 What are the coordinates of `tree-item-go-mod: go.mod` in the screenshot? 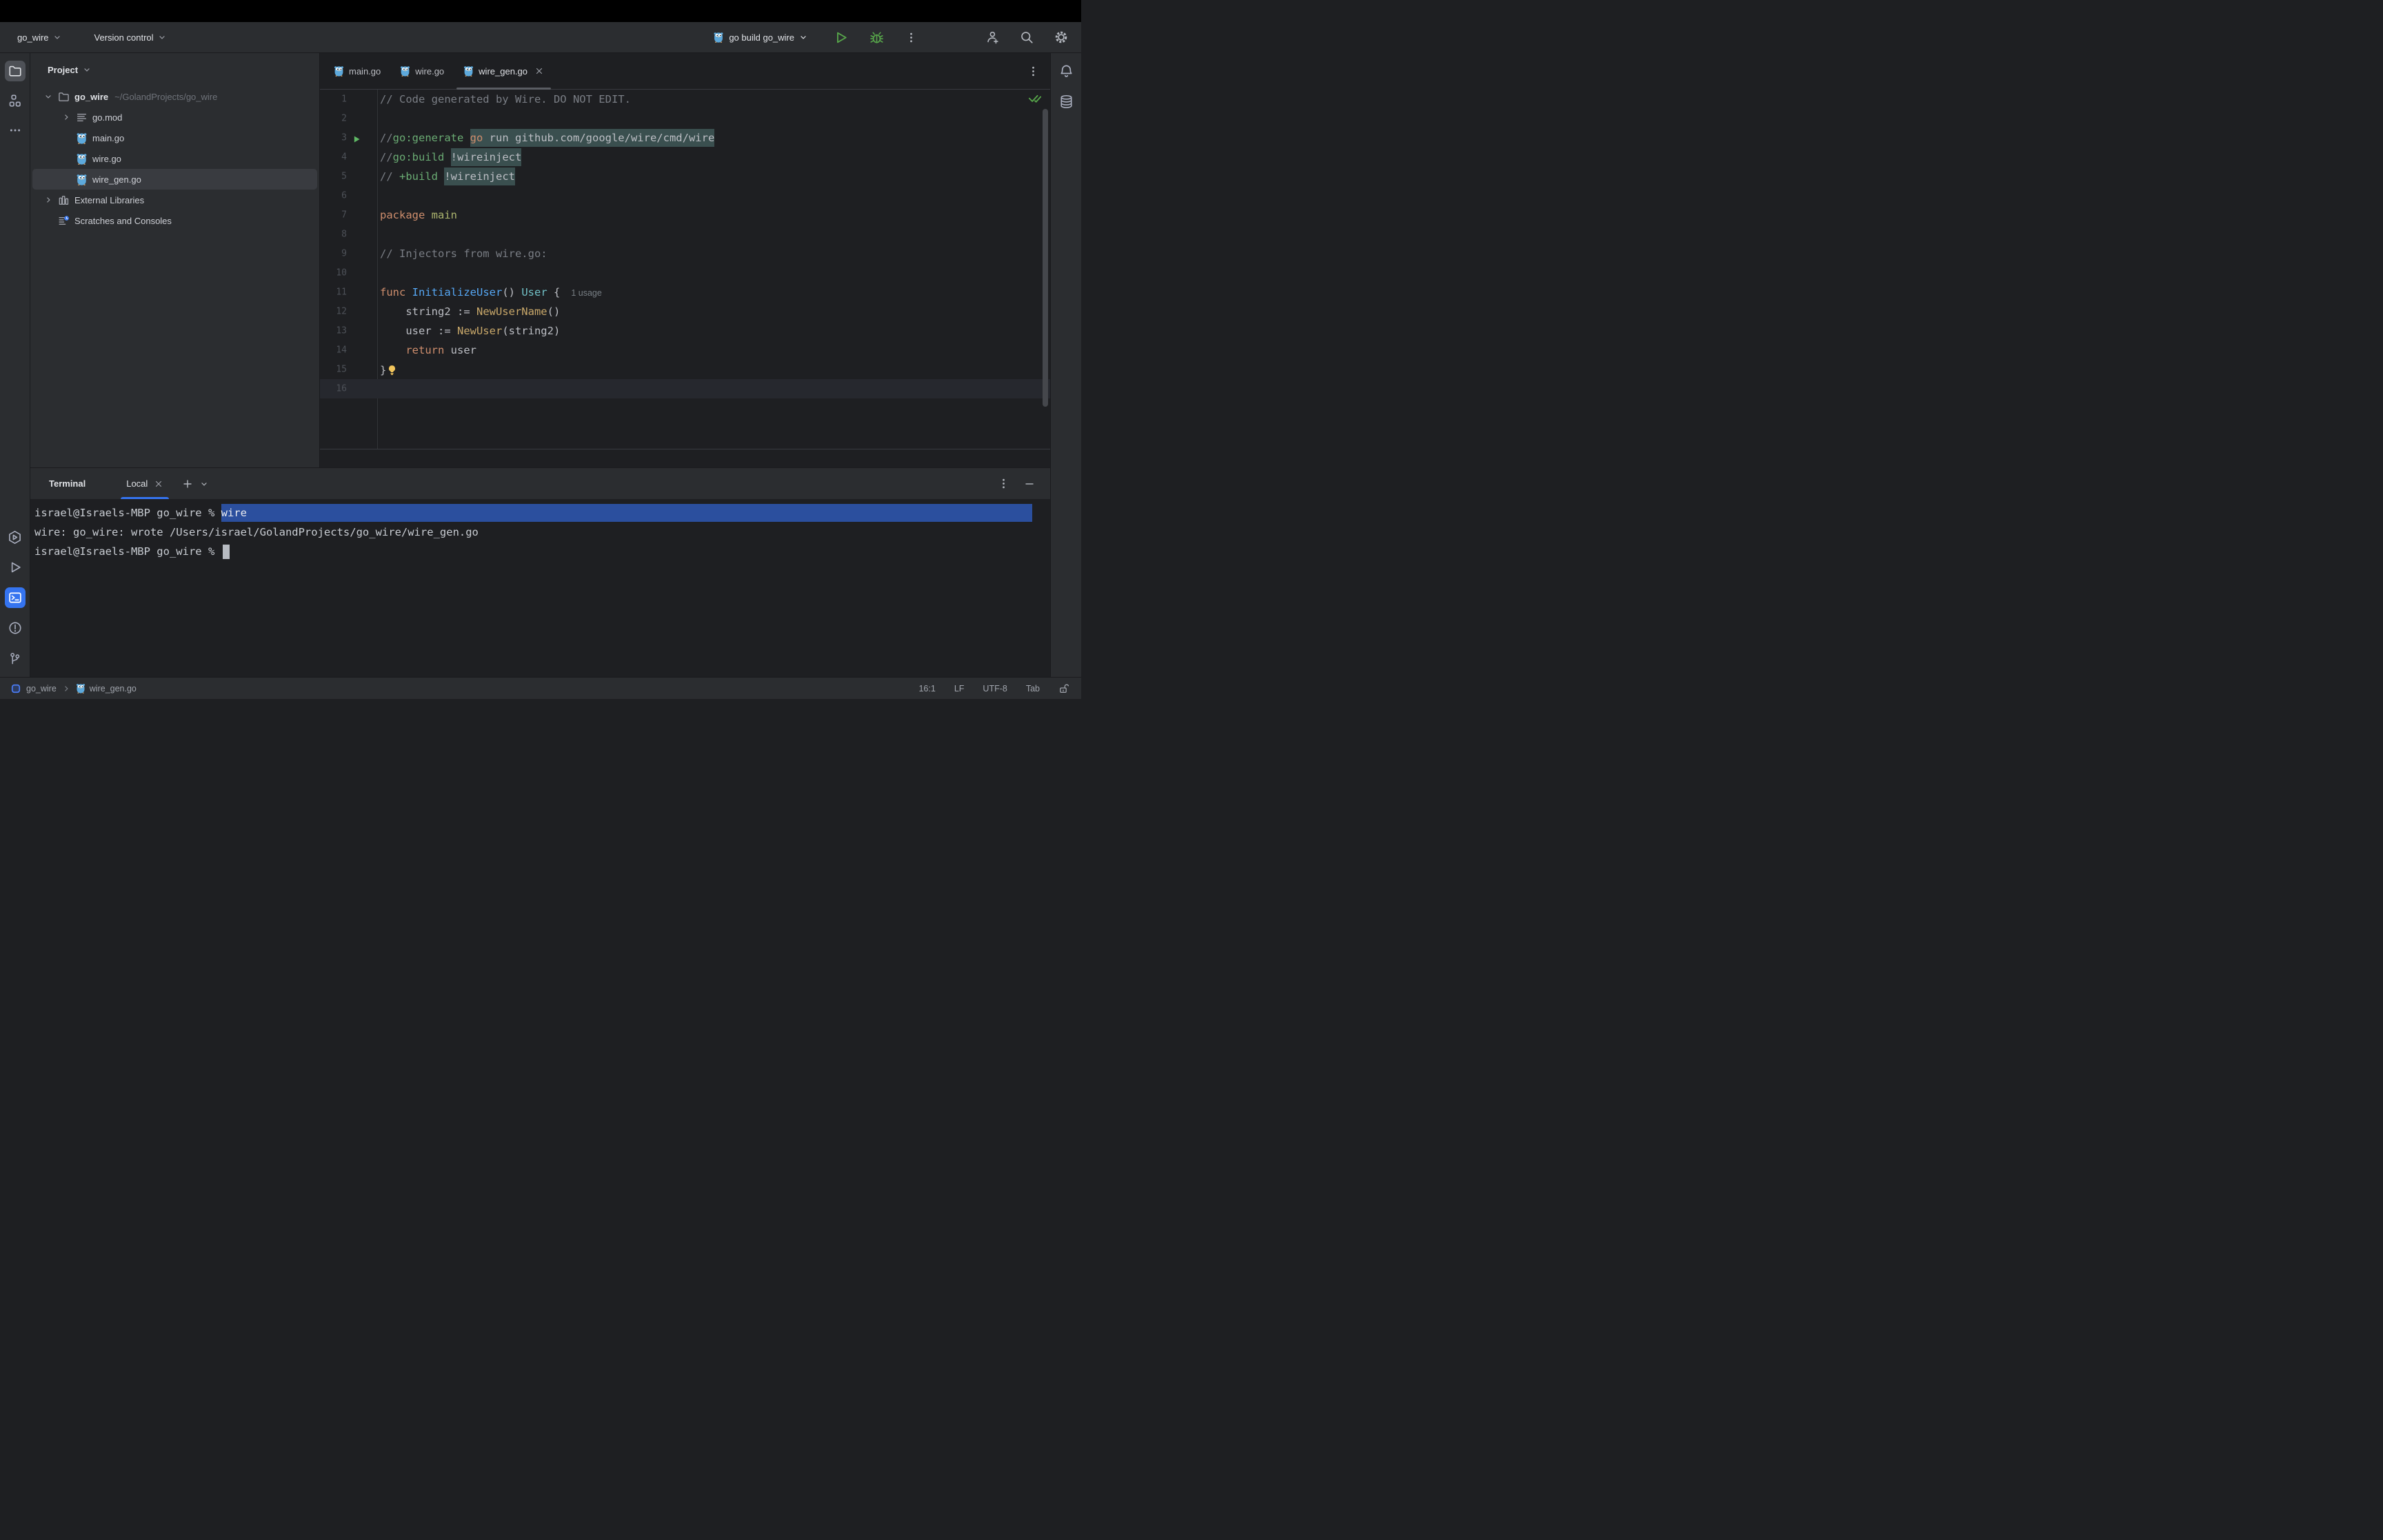 It's located at (174, 118).